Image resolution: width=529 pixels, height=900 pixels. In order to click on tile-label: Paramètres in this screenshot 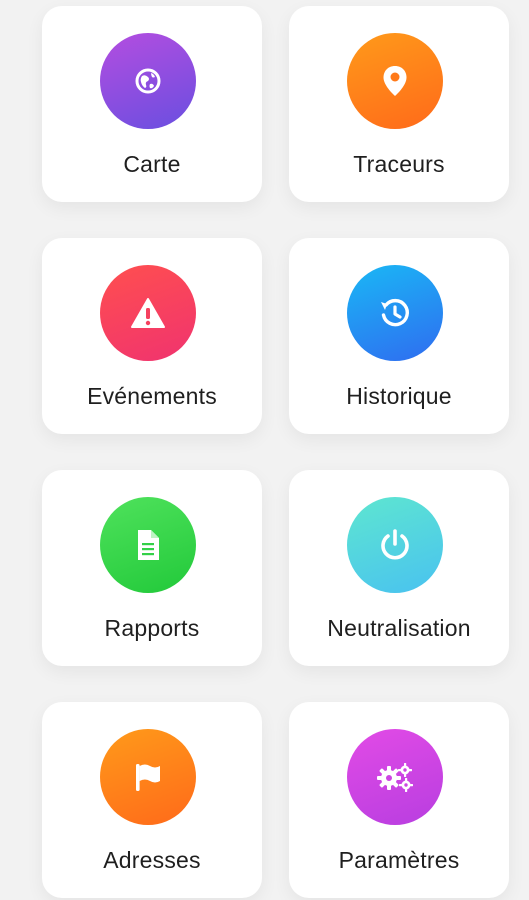, I will do `click(399, 860)`.